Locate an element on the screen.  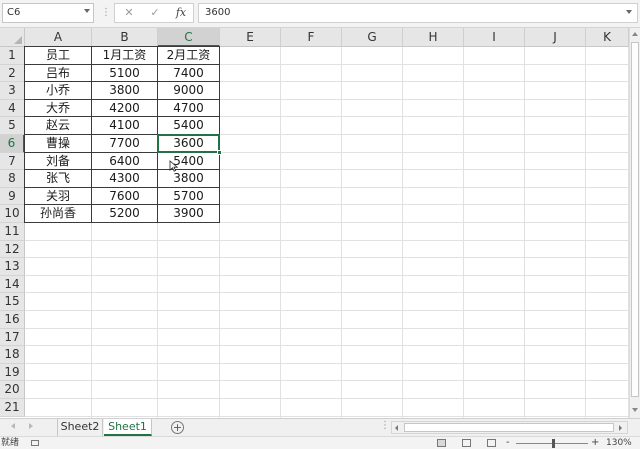
row-header-8: 8 is located at coordinates (12, 179).